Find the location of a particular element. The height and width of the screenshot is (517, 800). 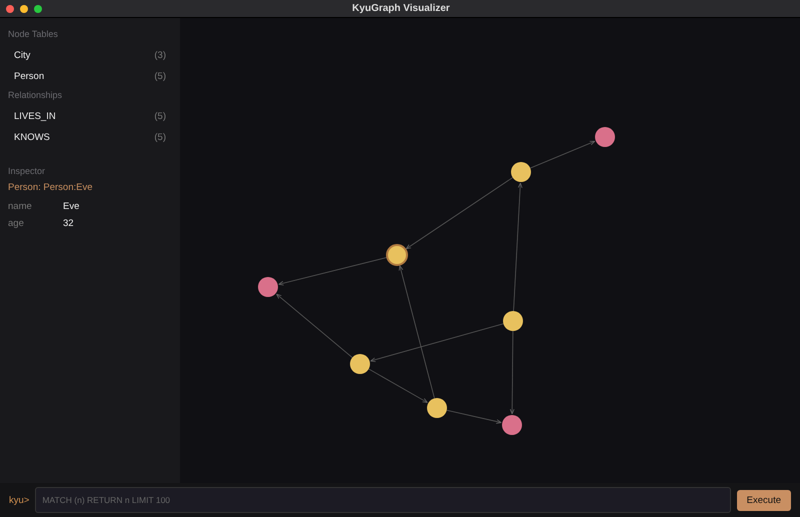

property-value: 32 is located at coordinates (68, 223).